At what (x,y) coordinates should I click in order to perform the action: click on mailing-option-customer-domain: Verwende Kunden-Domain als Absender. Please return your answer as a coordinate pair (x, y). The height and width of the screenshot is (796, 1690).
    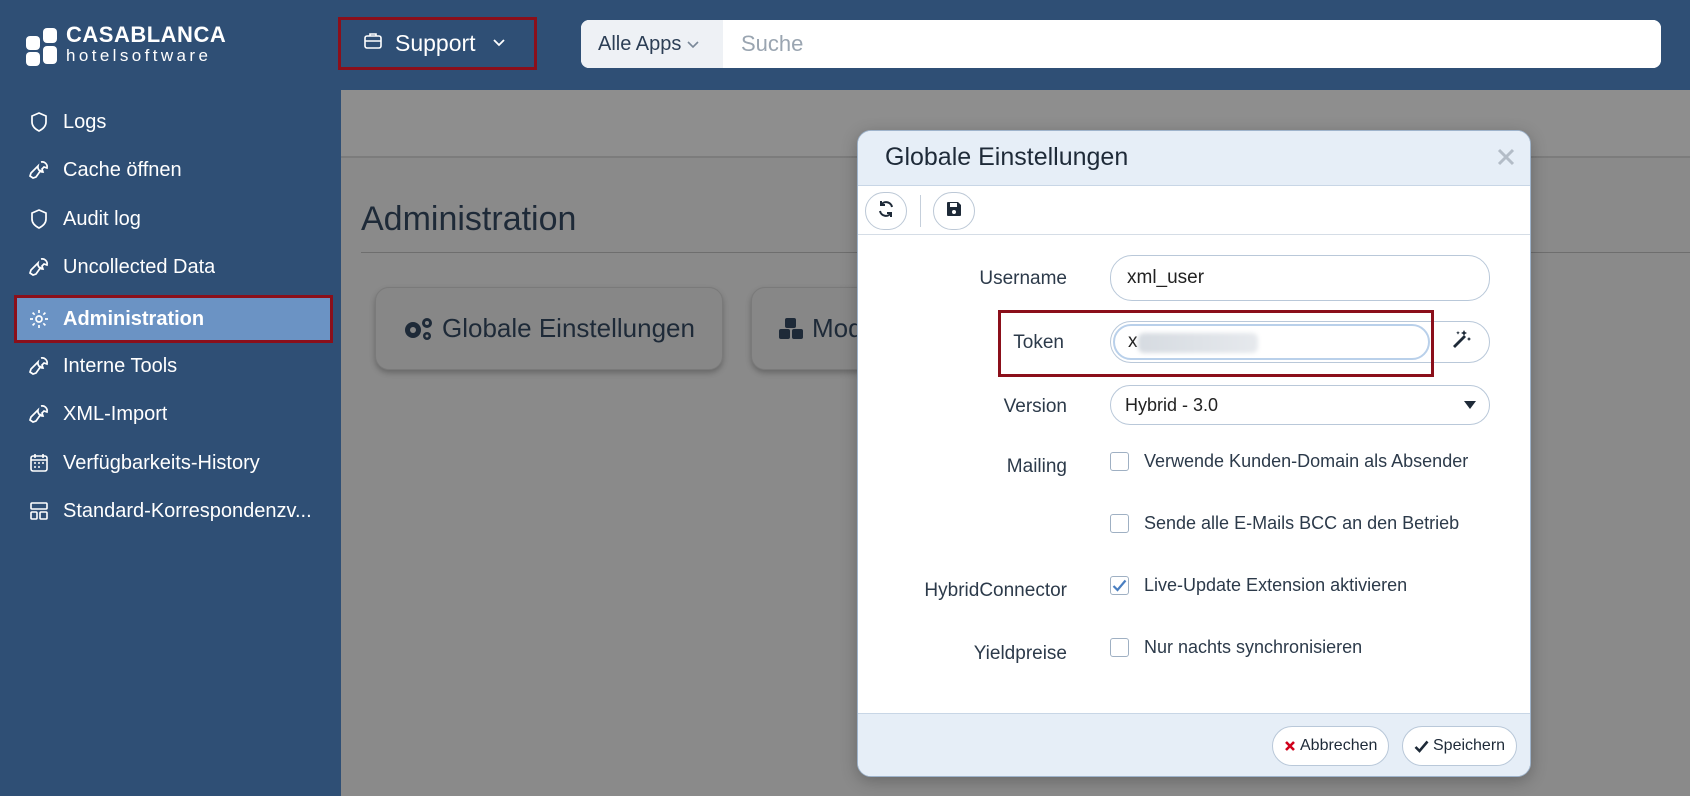
    Looking at the image, I should click on (1289, 461).